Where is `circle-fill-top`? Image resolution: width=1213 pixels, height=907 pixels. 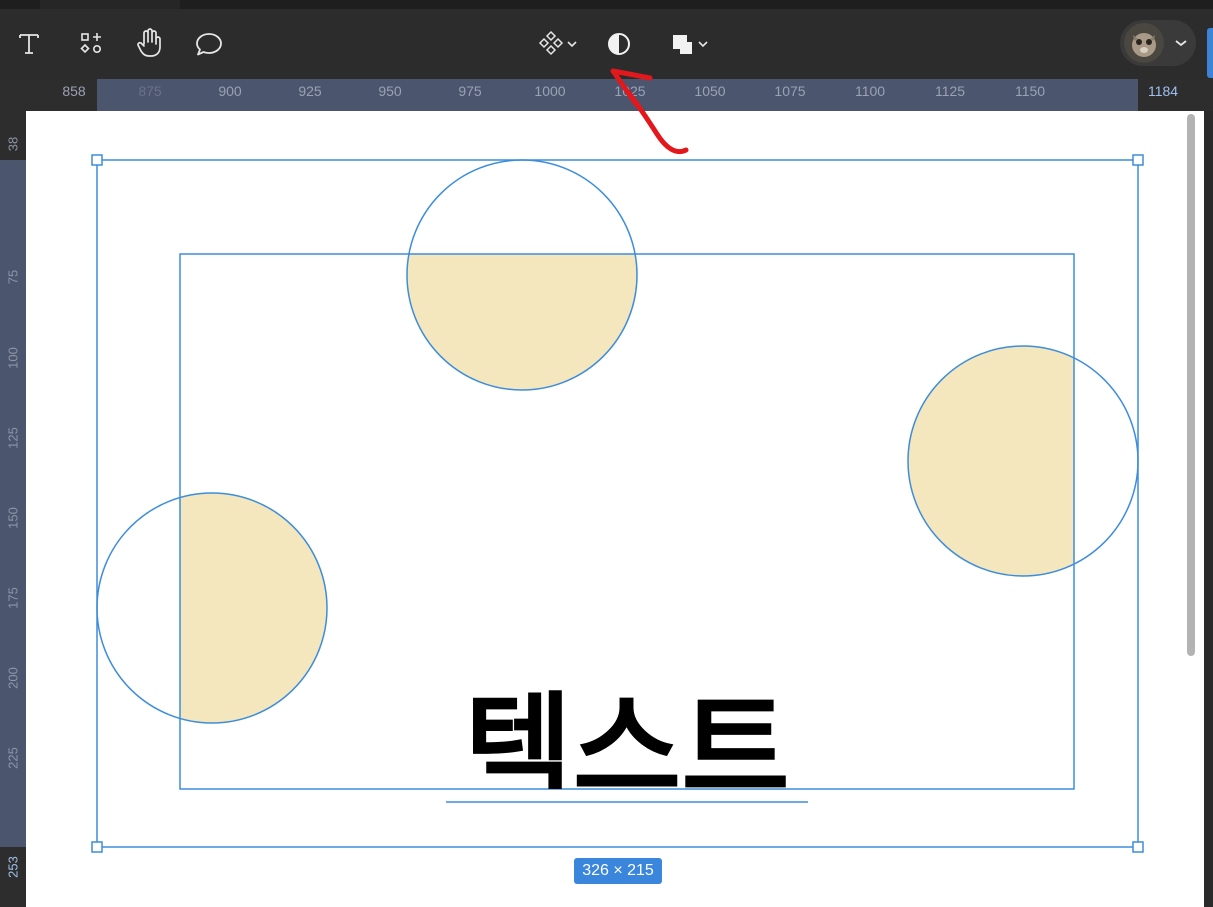 circle-fill-top is located at coordinates (522, 322).